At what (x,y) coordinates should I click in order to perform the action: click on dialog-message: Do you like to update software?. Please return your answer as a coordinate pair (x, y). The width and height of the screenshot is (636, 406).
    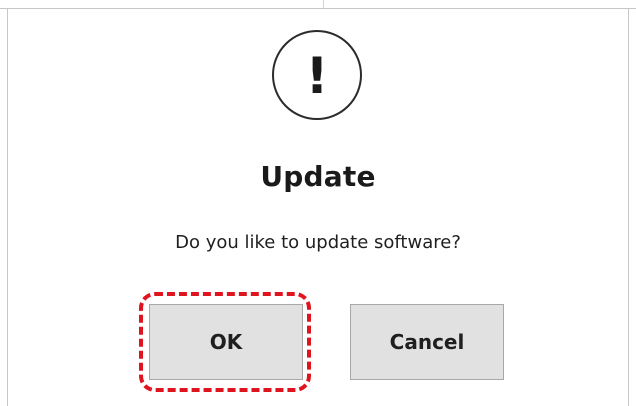
    Looking at the image, I should click on (318, 242).